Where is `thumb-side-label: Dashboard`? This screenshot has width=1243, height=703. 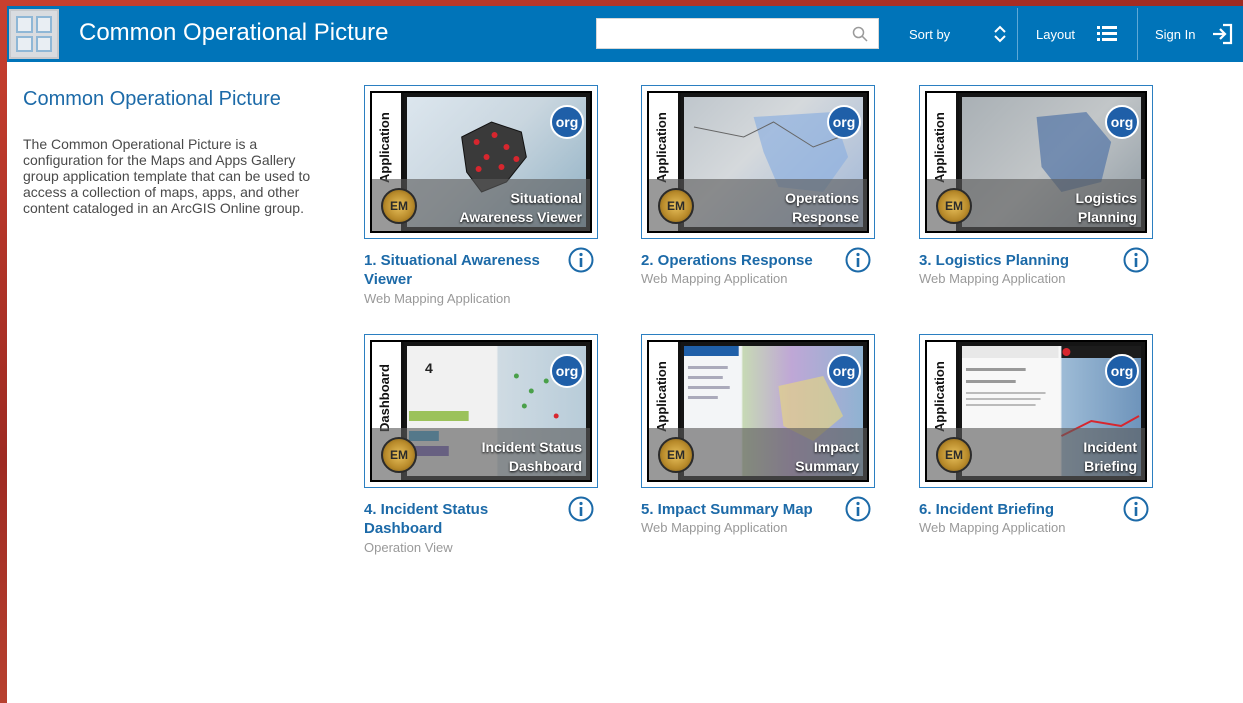 thumb-side-label: Dashboard is located at coordinates (384, 398).